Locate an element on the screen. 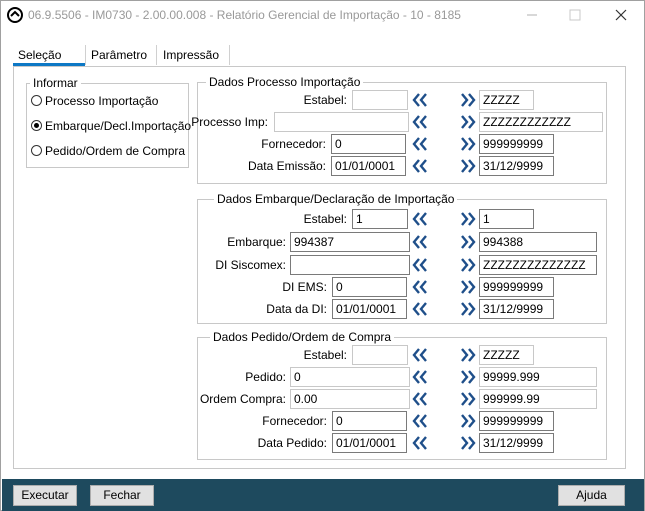 The width and height of the screenshot is (645, 511). radio-pedido is located at coordinates (36, 150).